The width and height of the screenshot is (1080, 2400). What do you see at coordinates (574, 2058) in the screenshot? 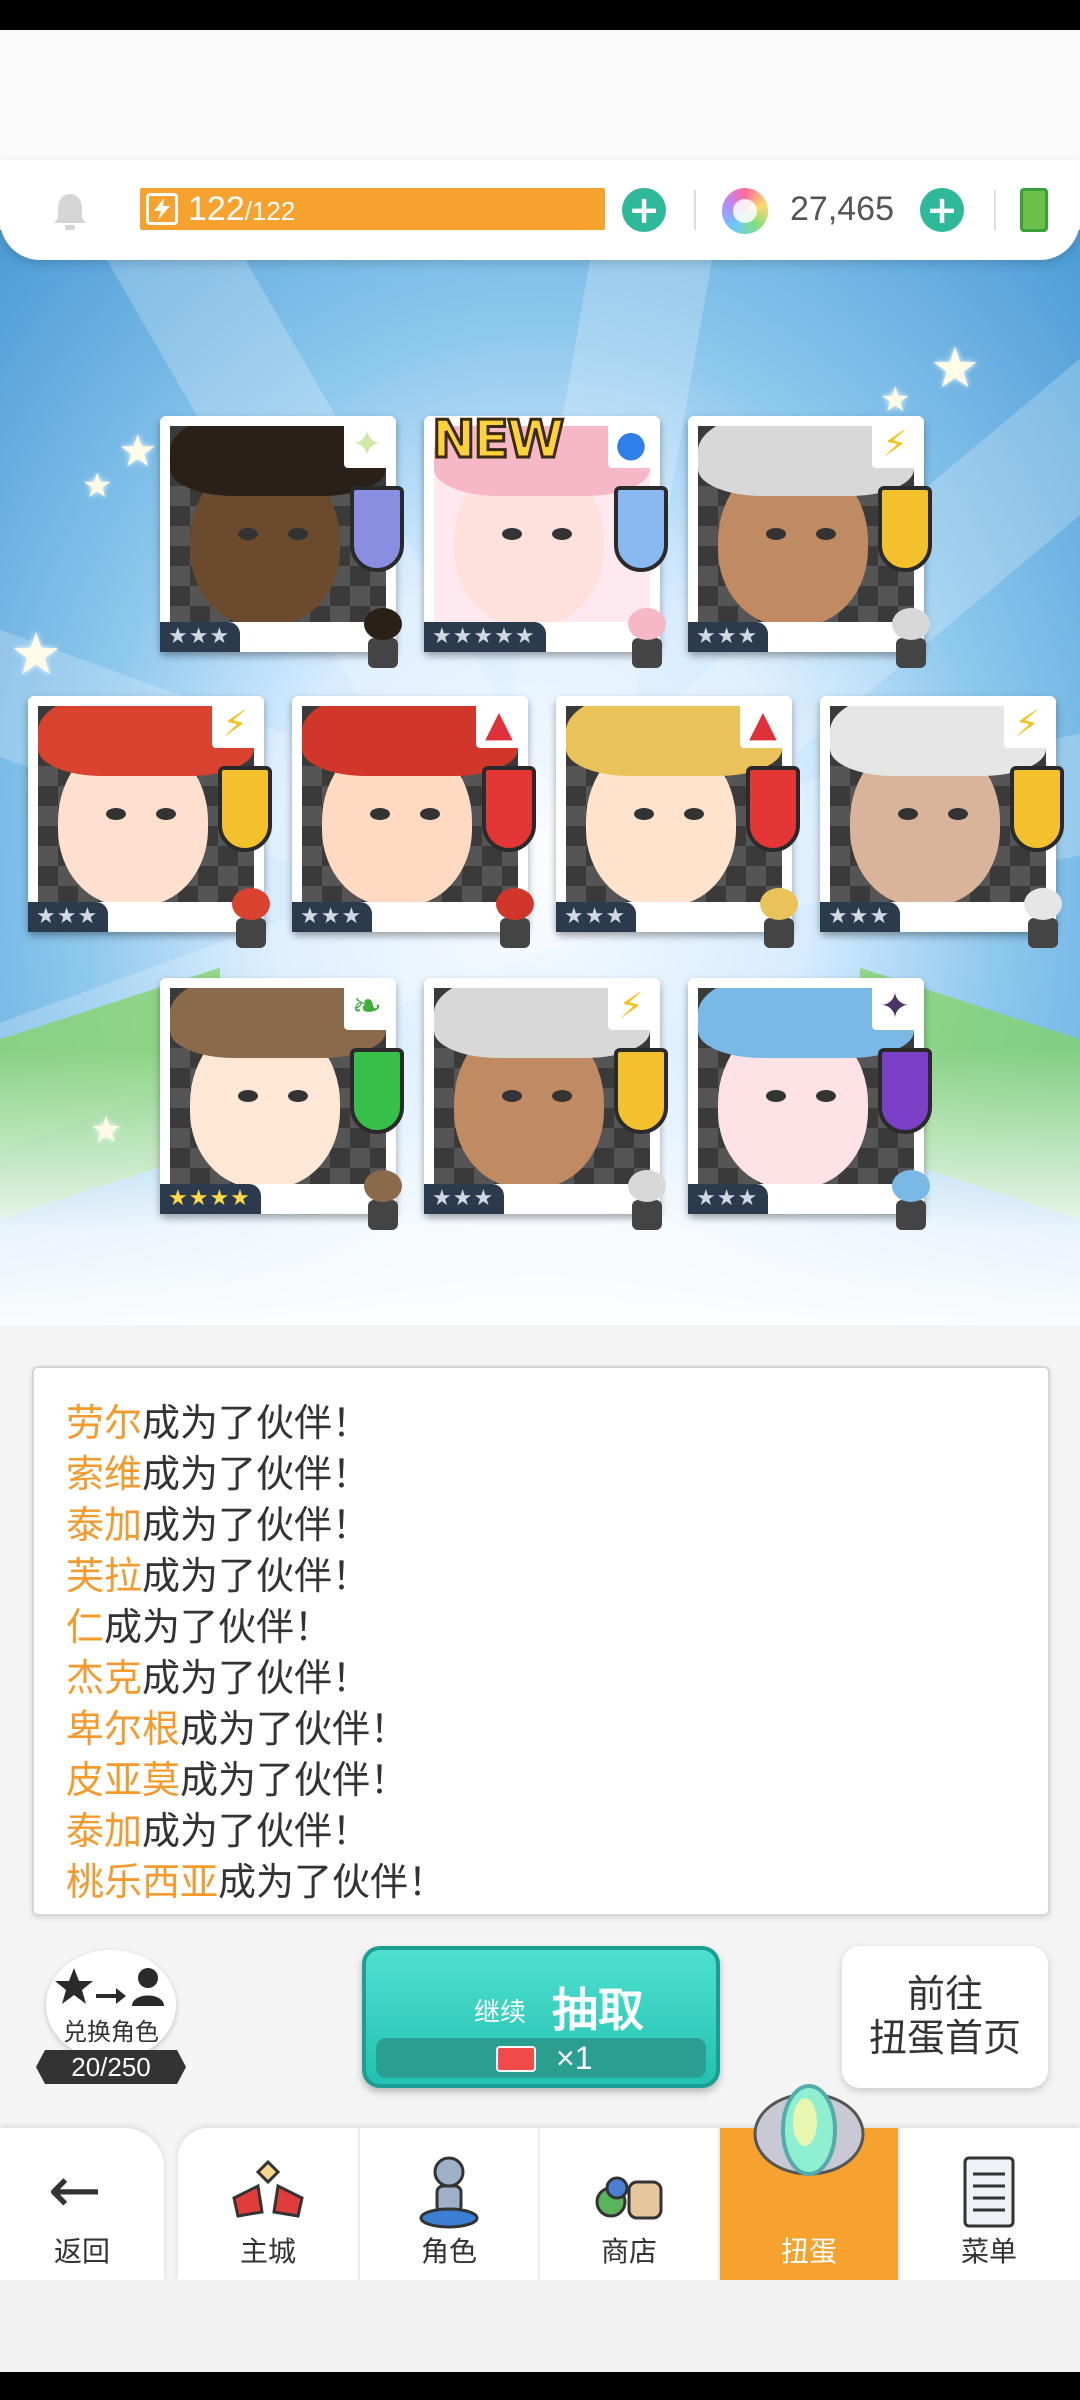
I see `draw-cost: ×1` at bounding box center [574, 2058].